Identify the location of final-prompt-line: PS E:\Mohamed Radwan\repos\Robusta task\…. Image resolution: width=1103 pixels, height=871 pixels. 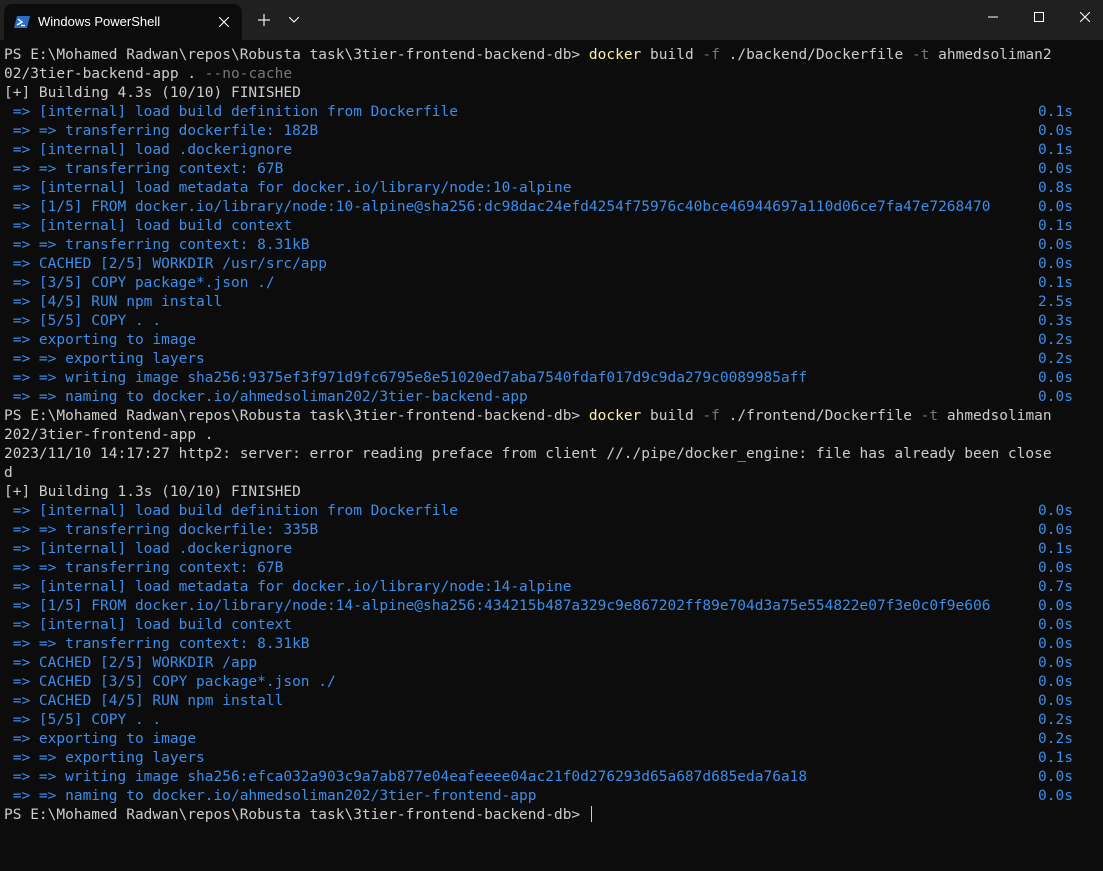
(298, 815).